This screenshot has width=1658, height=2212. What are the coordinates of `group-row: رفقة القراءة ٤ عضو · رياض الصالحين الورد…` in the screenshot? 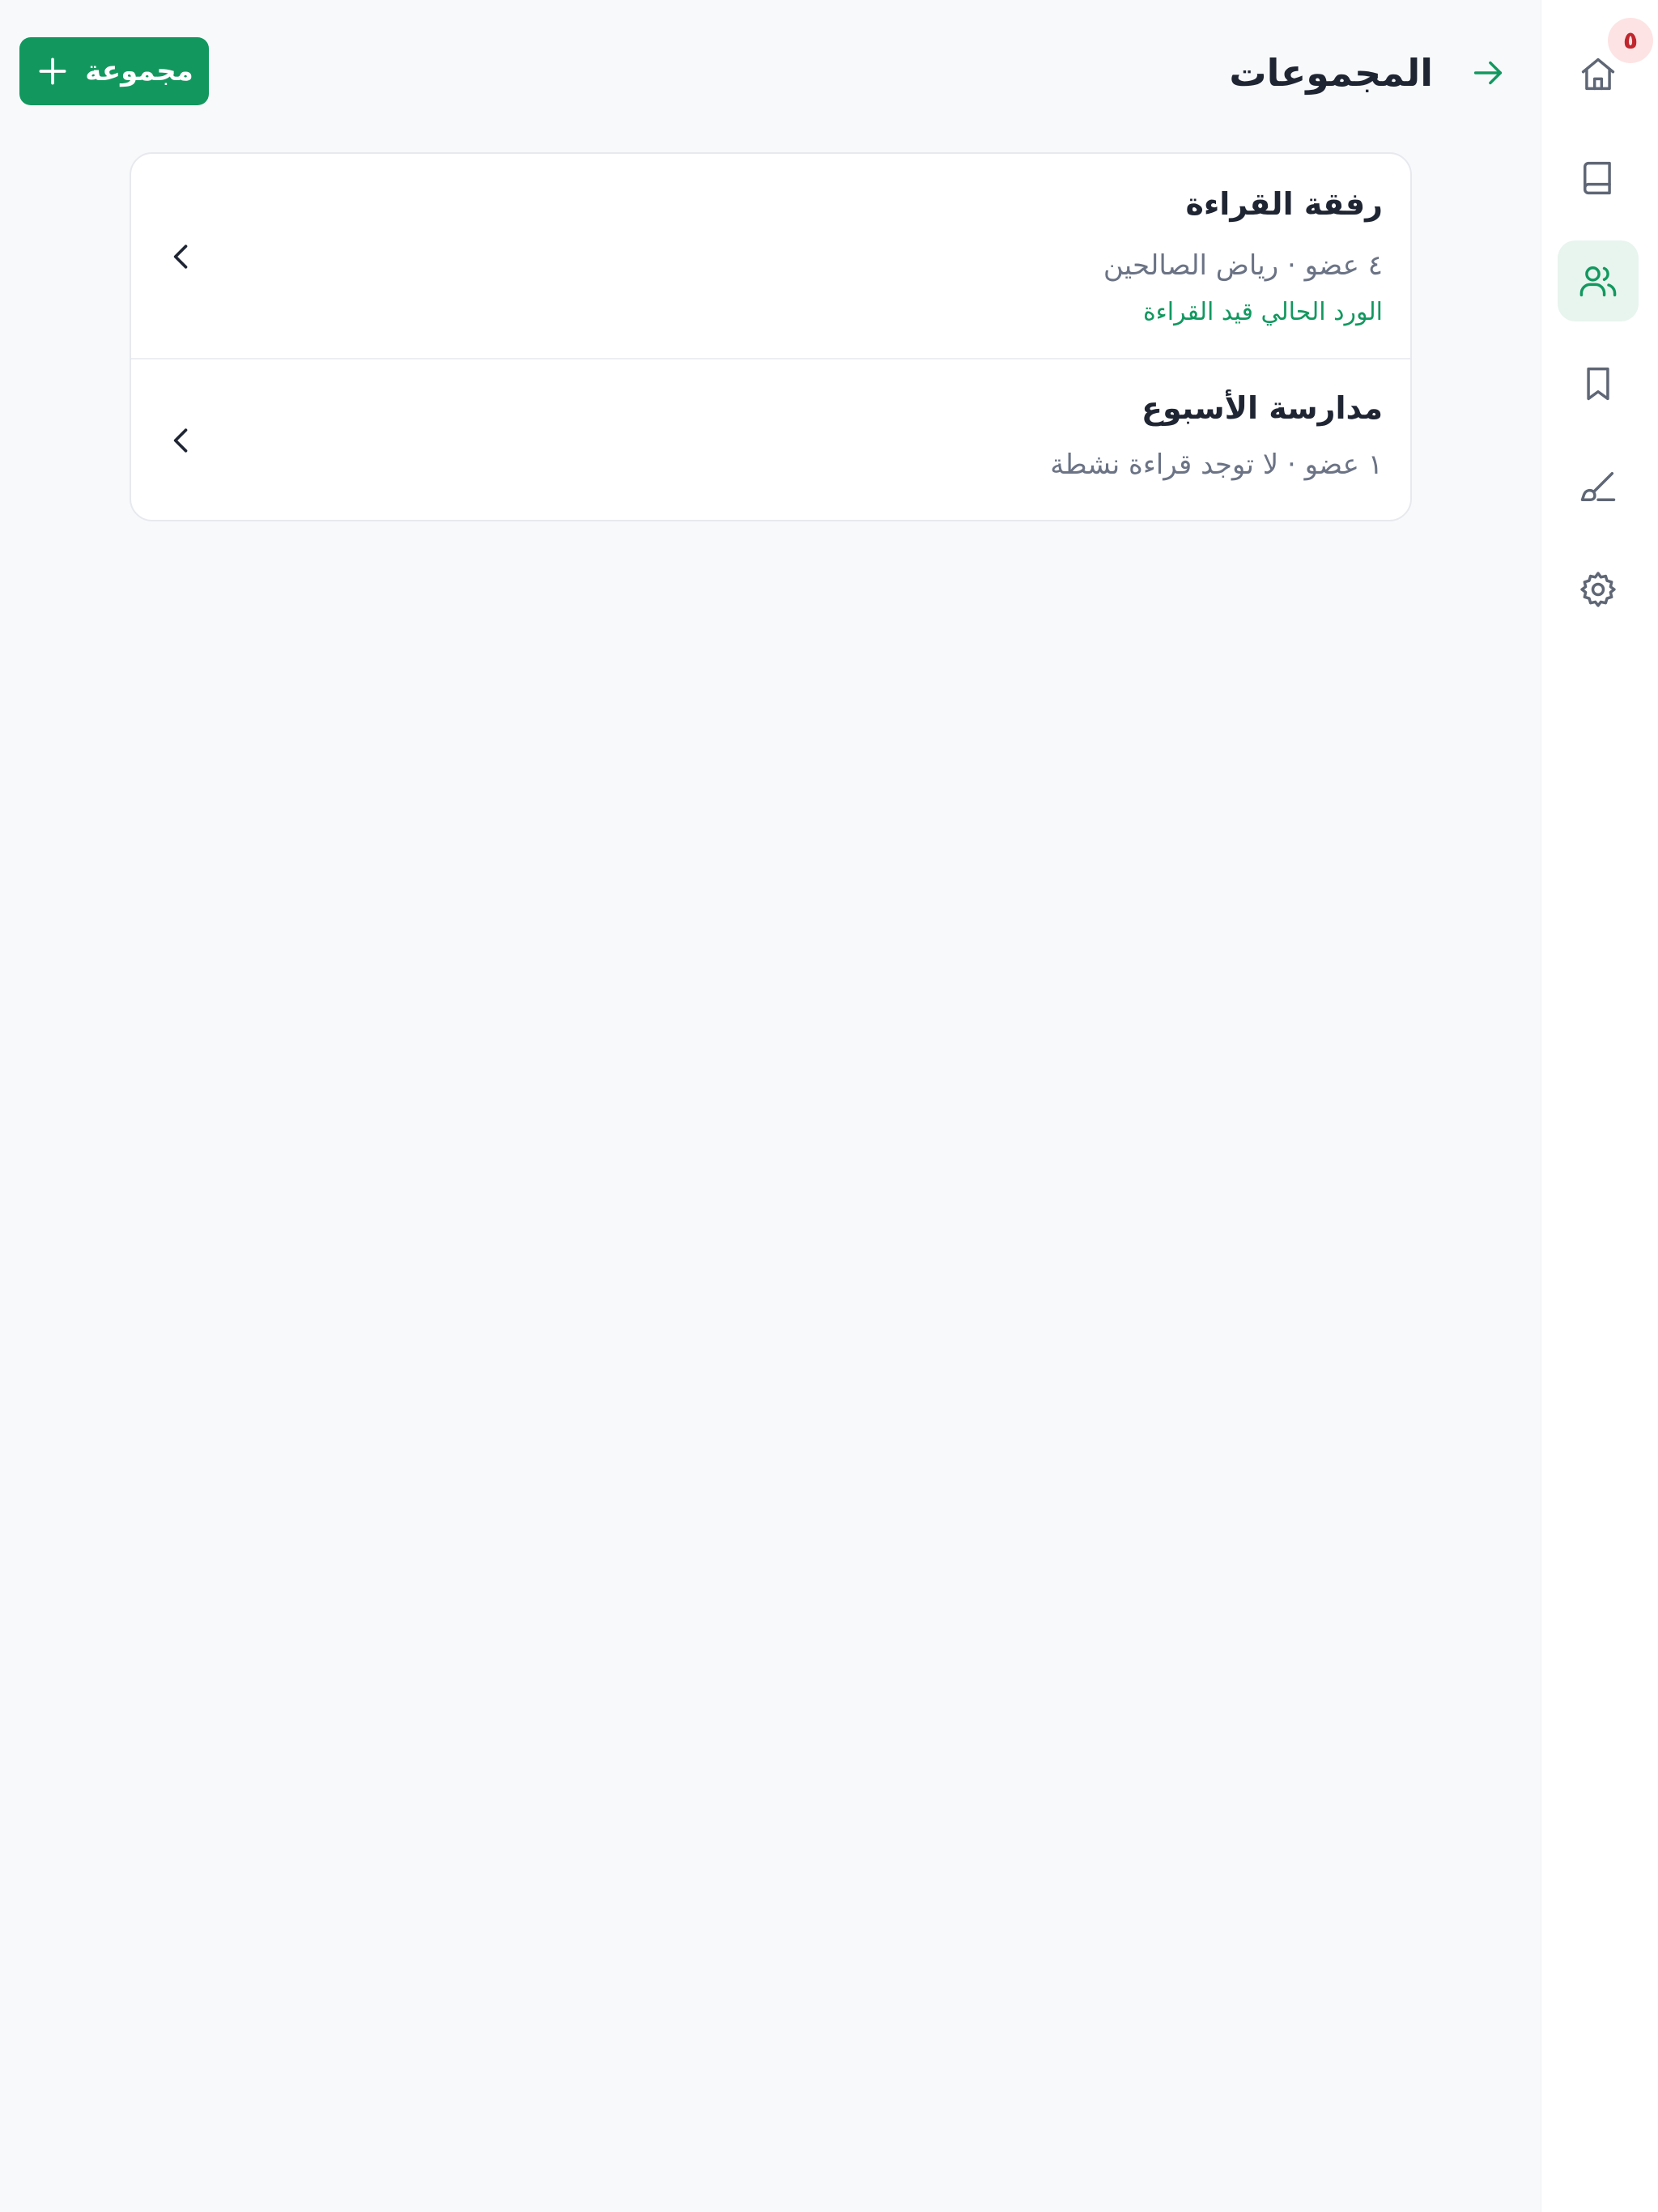 It's located at (770, 257).